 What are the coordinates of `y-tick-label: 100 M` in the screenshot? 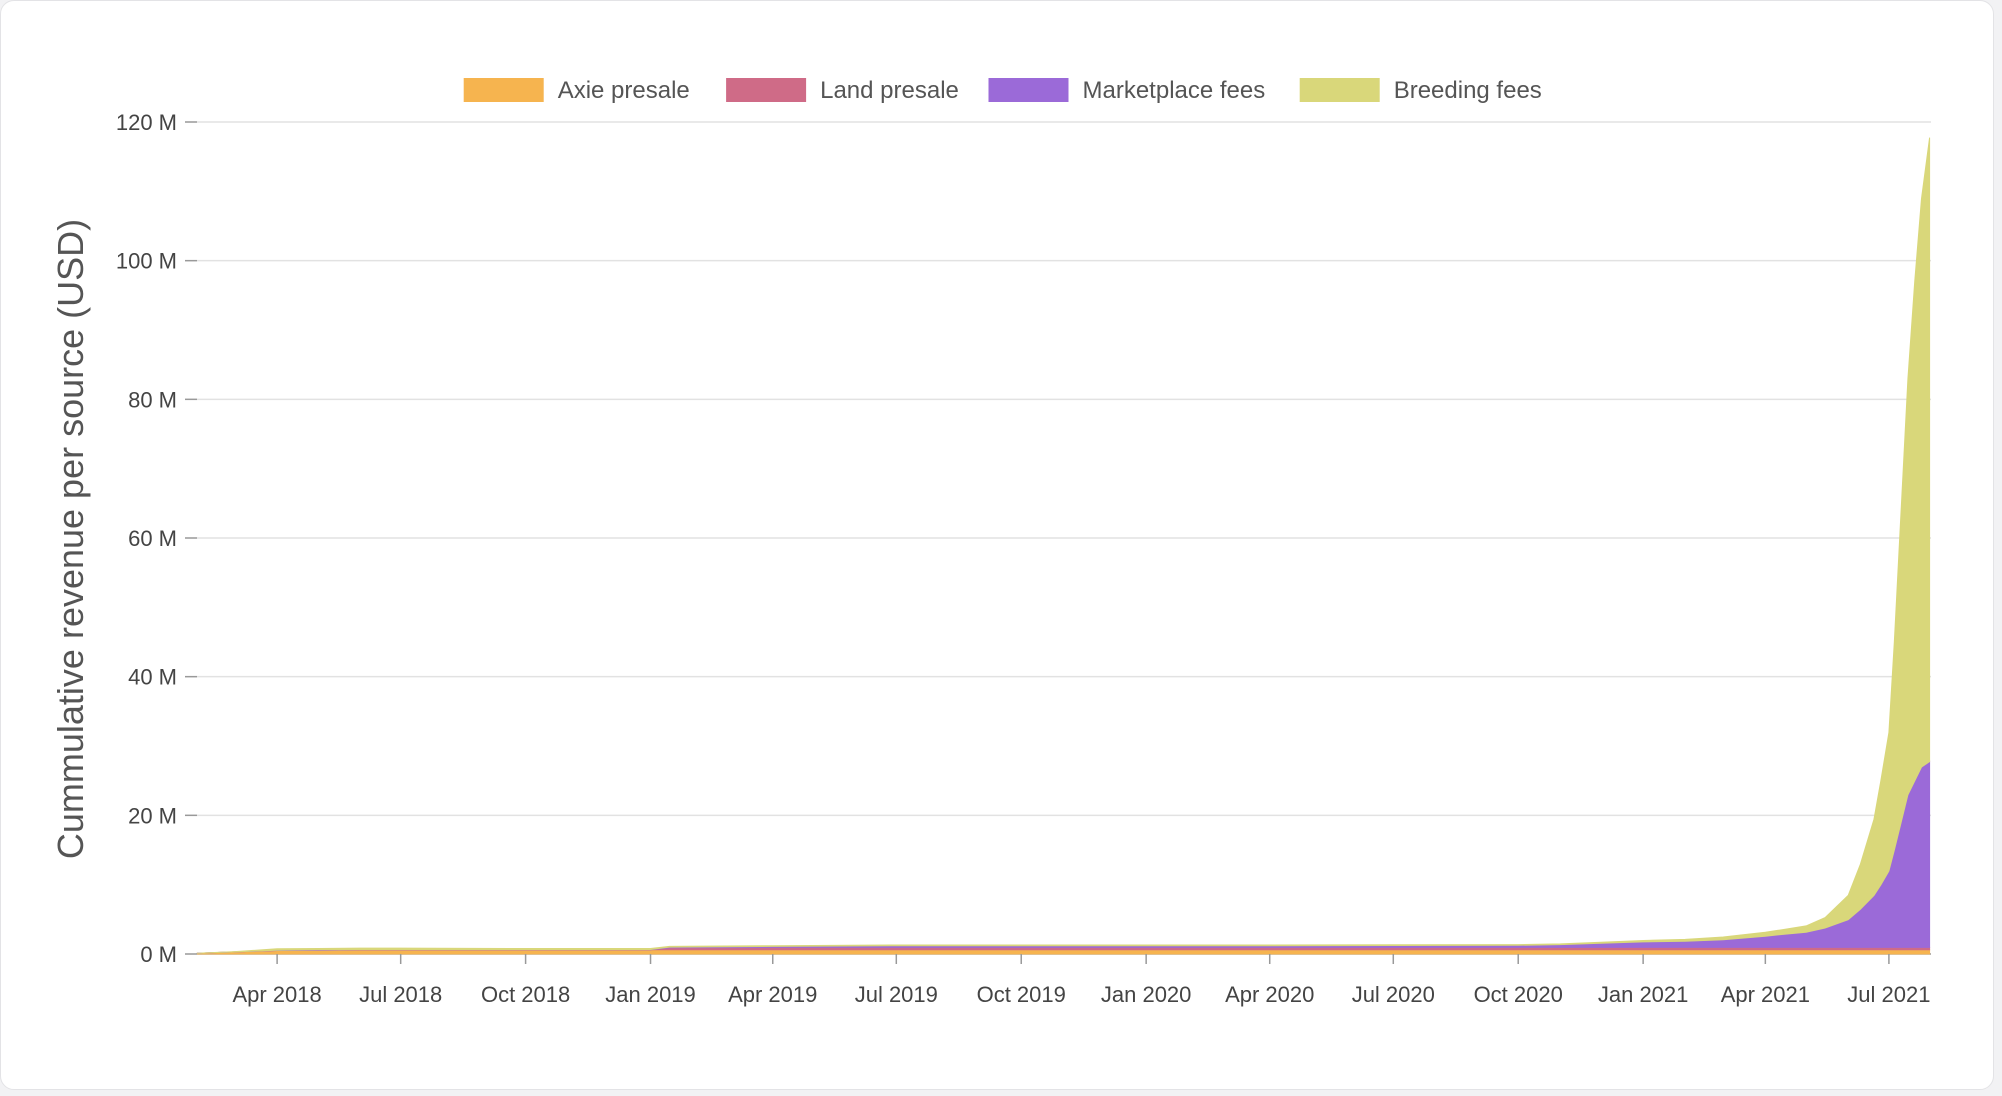 It's located at (146, 261).